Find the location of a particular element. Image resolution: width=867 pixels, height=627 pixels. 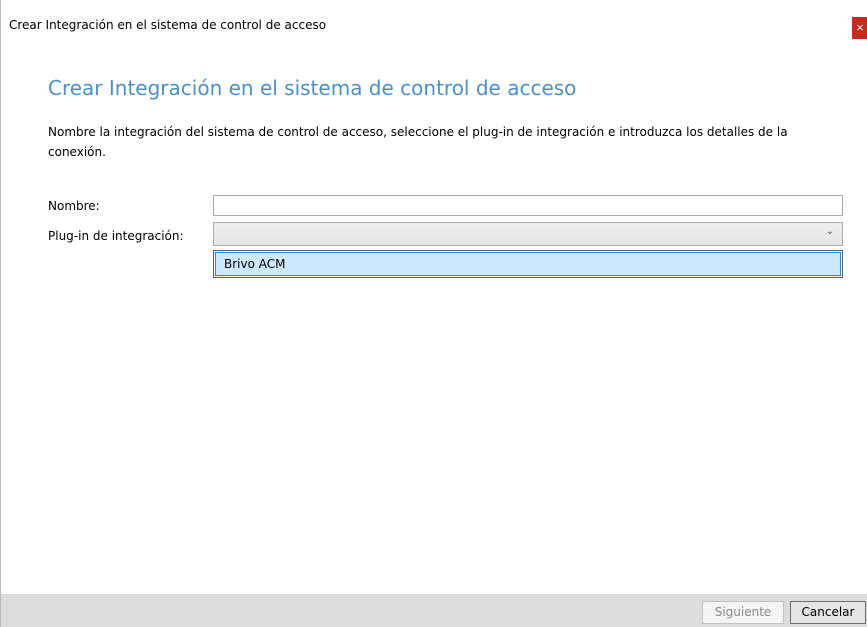

plugin-dropdown-list: Brivo ACM is located at coordinates (528, 264).